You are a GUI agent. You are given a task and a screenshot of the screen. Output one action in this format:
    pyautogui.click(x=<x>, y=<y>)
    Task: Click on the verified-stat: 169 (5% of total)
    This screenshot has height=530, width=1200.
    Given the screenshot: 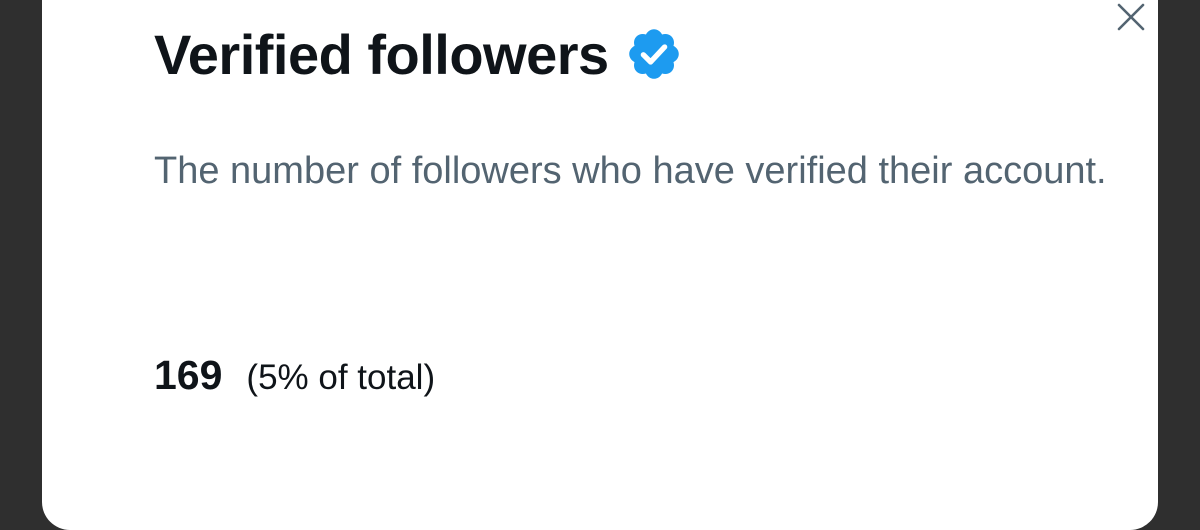 What is the action you would take?
    pyautogui.click(x=294, y=377)
    